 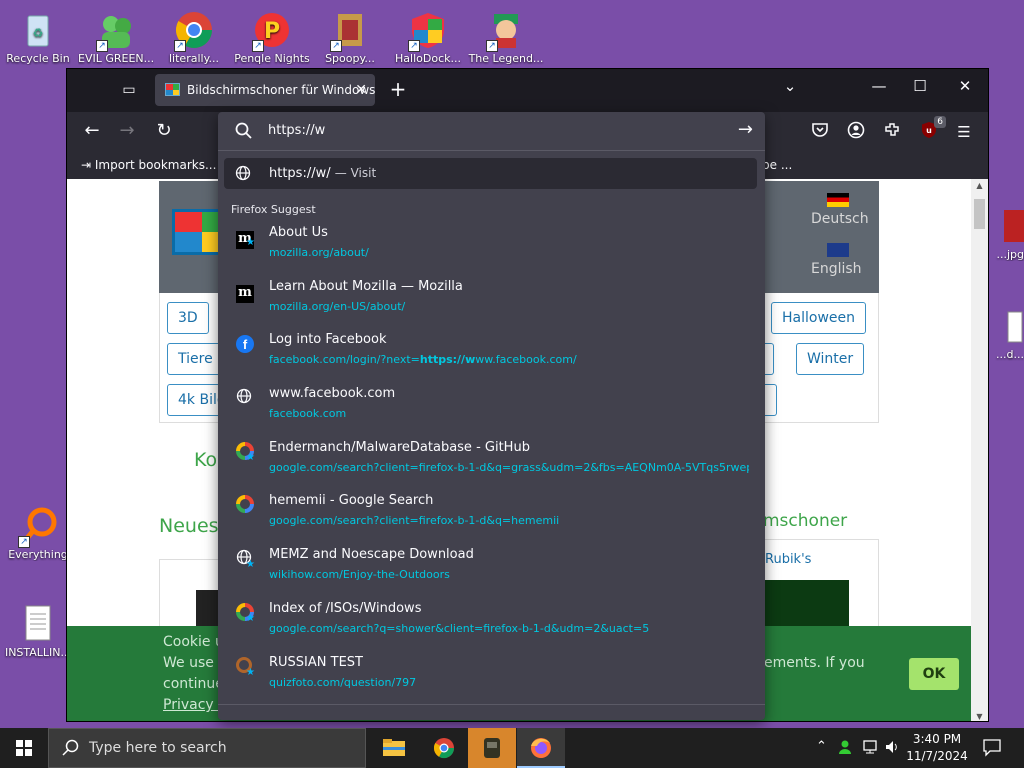 I want to click on close-tab-icon: ✕, so click(x=361, y=90).